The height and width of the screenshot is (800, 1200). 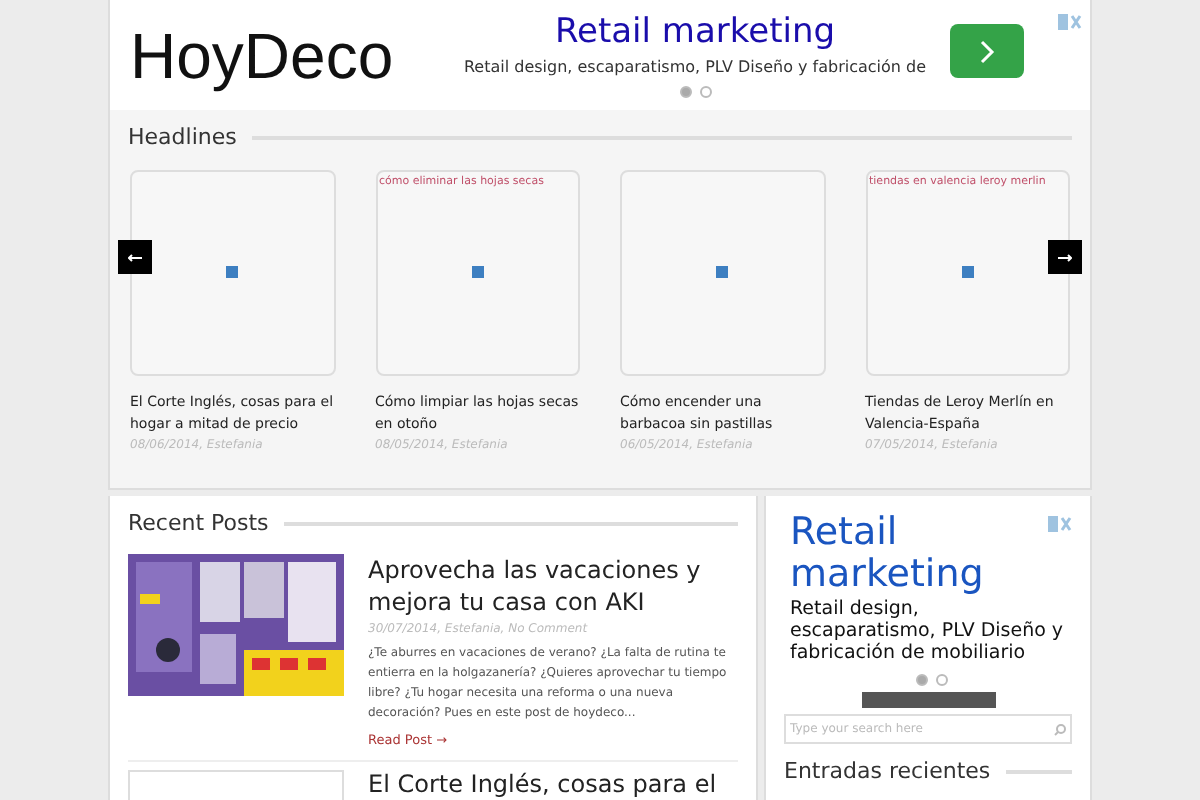 What do you see at coordinates (182, 138) in the screenshot?
I see `section-title: Headlines` at bounding box center [182, 138].